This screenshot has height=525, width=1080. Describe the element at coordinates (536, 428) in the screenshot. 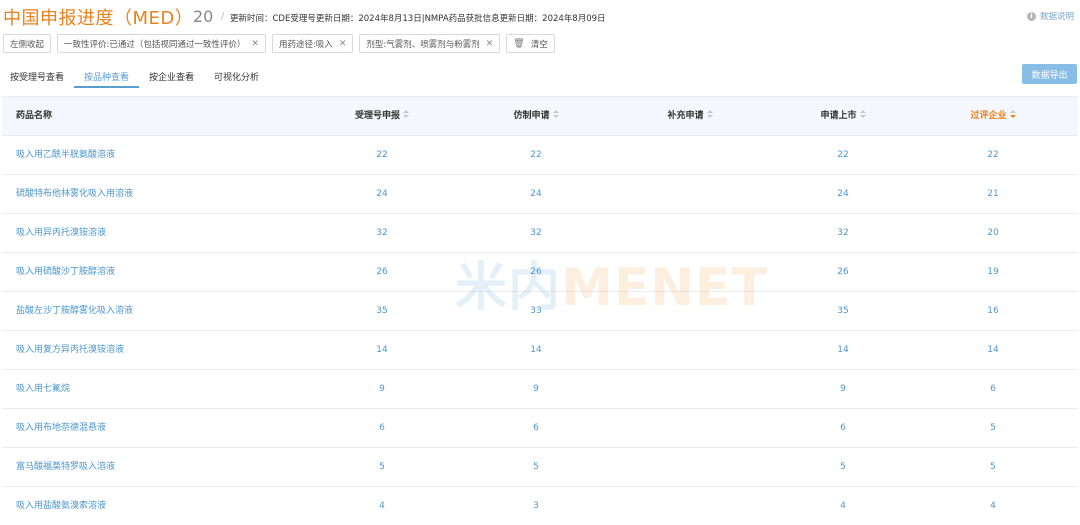

I see `generic-cell: 6` at that location.